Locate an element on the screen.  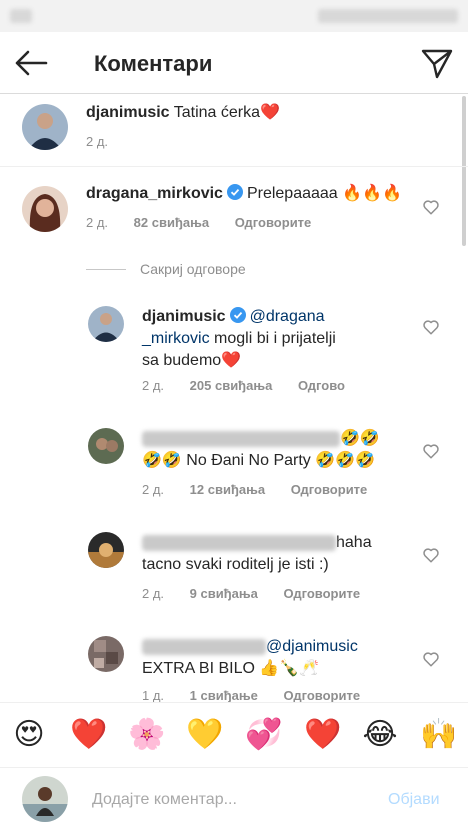
like-count: 1 свиђање is located at coordinates (224, 695).